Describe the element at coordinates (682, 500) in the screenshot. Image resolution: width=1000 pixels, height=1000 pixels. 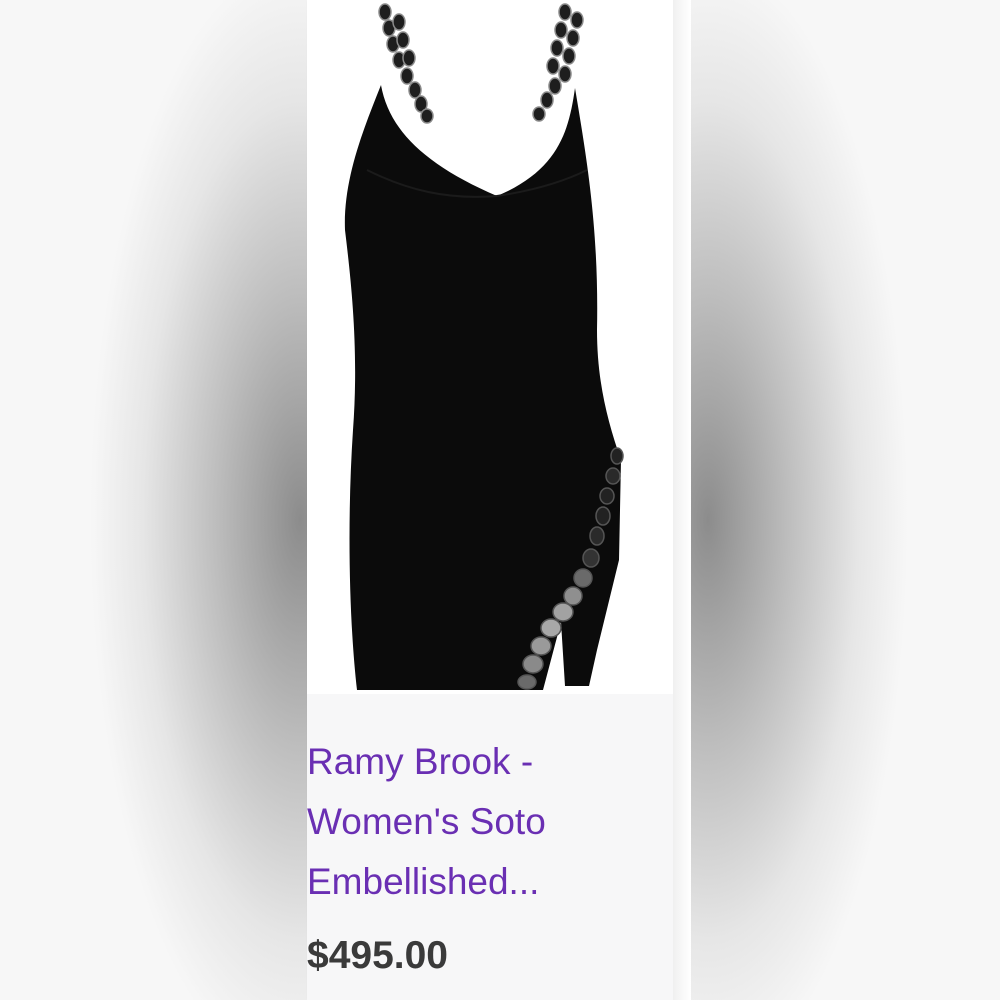
I see `card-edge` at that location.